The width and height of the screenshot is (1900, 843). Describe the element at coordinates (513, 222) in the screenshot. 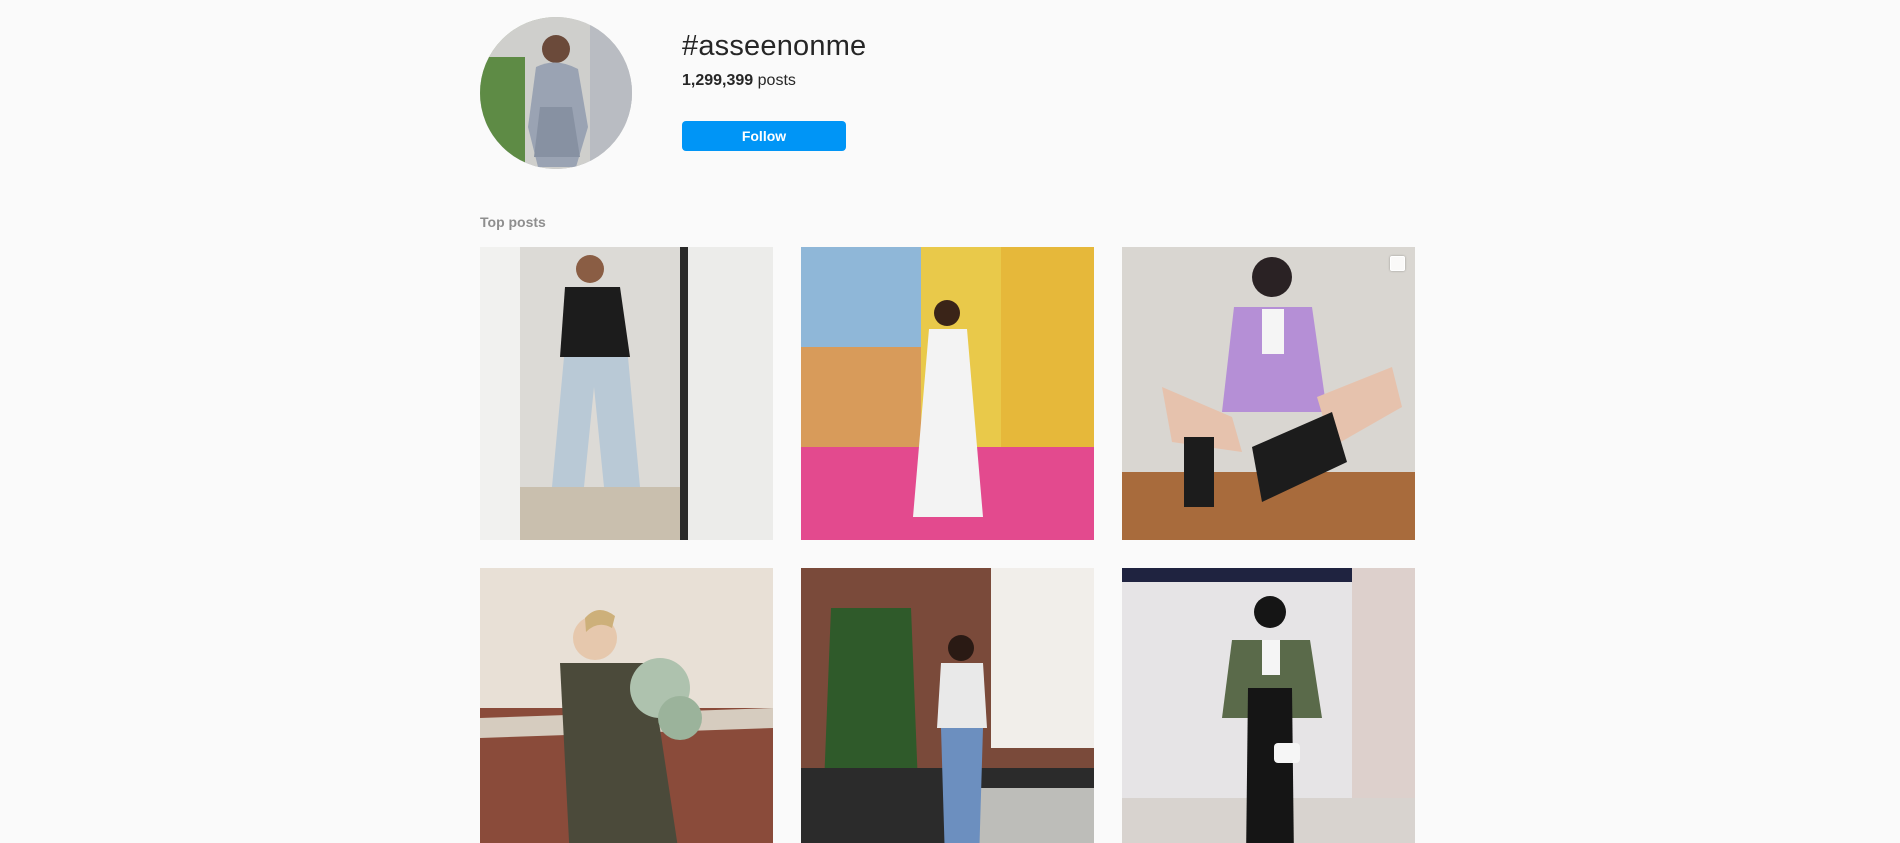

I see `top-posts-title: Top posts` at that location.